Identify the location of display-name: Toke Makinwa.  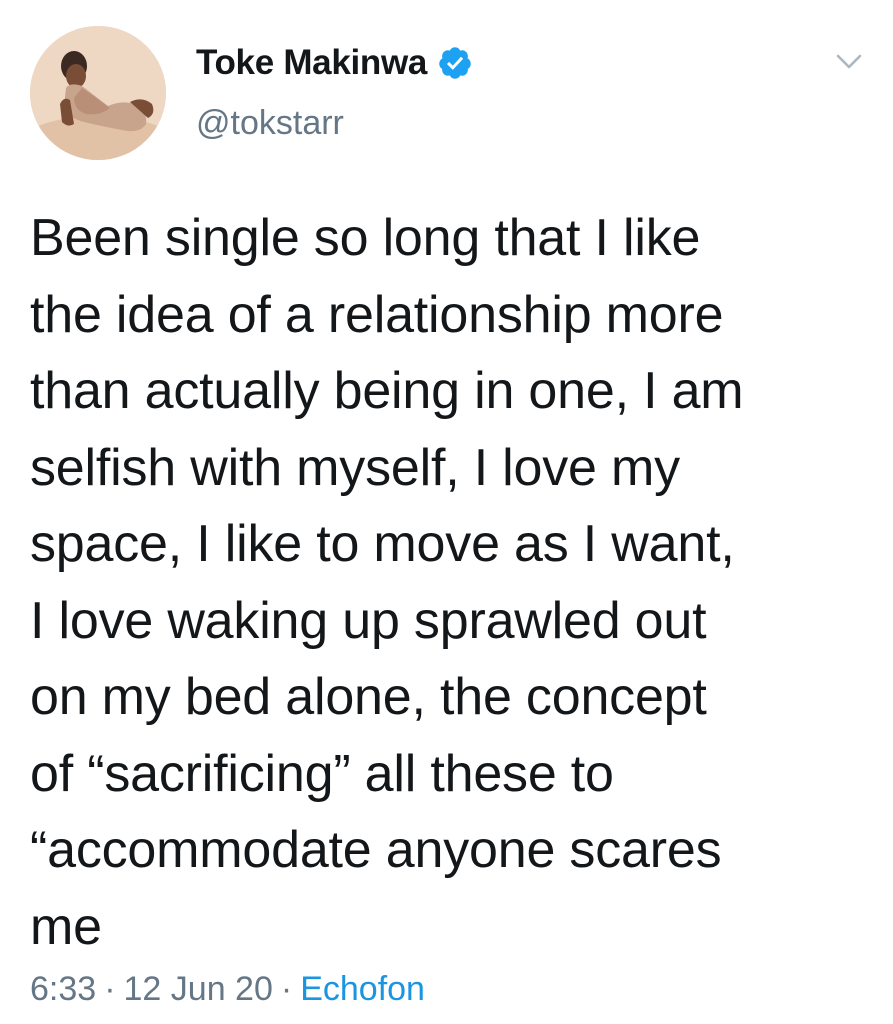
(311, 63).